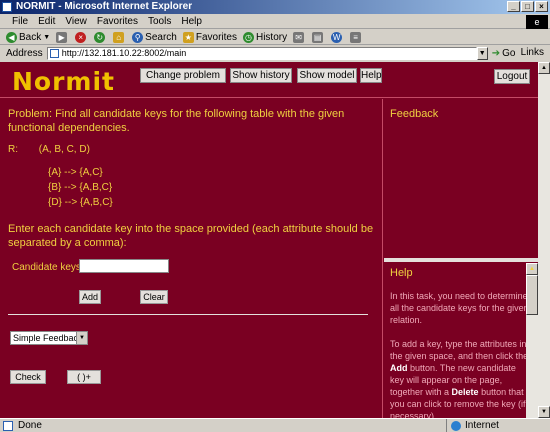 The height and width of the screenshot is (432, 550). Describe the element at coordinates (104, 6) in the screenshot. I see `window-title: NORMIT - Microsoft Internet Explorer` at that location.